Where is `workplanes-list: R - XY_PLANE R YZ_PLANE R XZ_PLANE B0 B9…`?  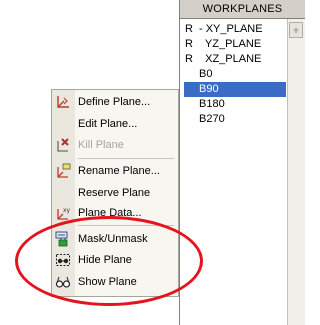 workplanes-list: R - XY_PLANE R YZ_PLANE R XZ_PLANE B0 B9… is located at coordinates (235, 74).